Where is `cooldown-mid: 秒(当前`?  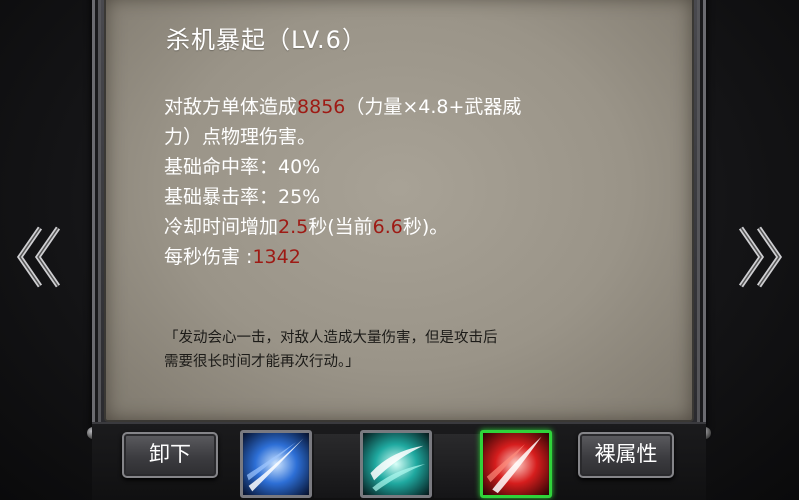
cooldown-mid: 秒(当前 is located at coordinates (340, 227).